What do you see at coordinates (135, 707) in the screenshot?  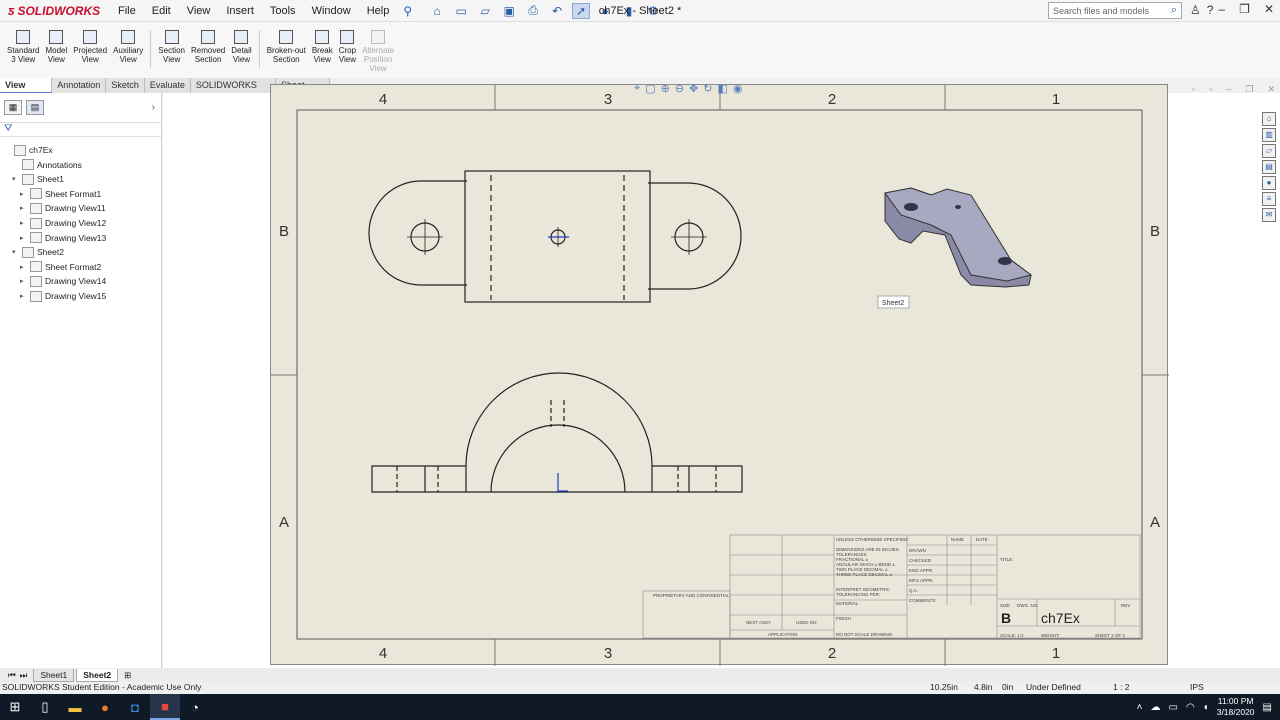 I see `outlook-icon: ◘` at bounding box center [135, 707].